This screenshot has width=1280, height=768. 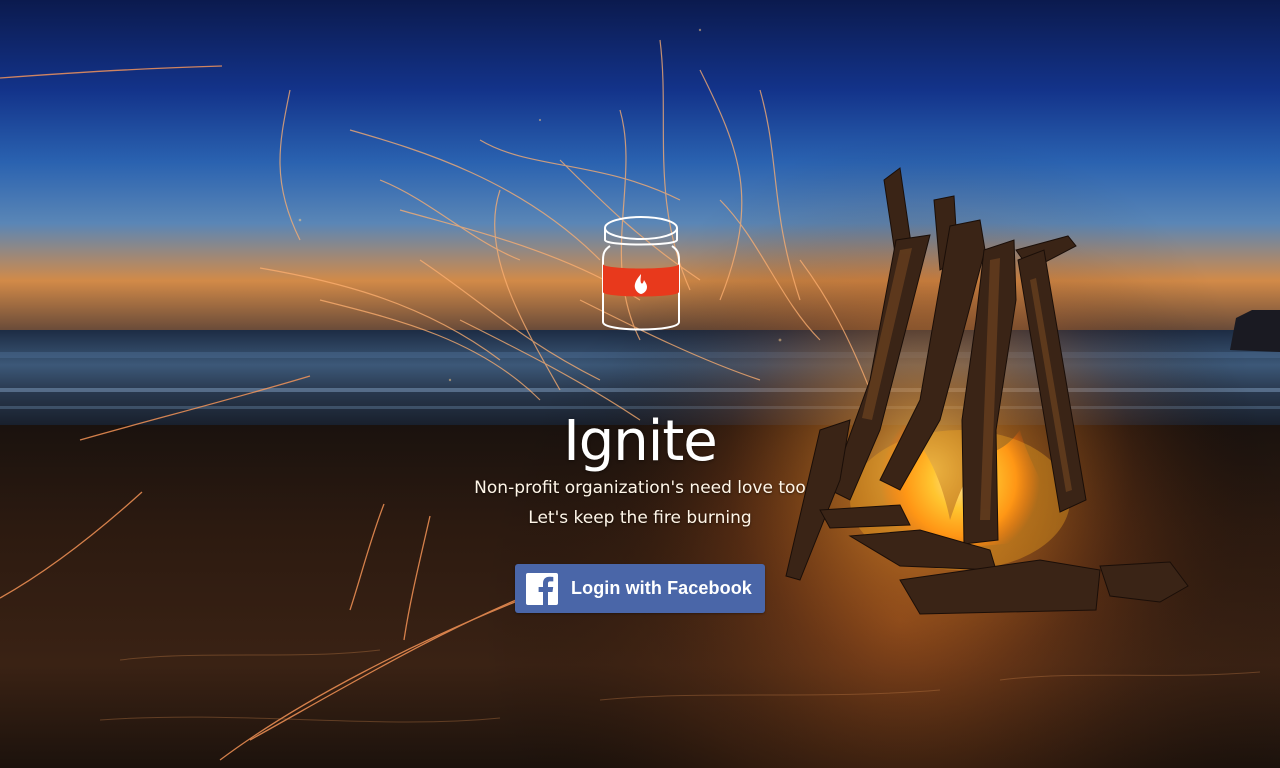 I want to click on login-with-facebook-button: Login with Facebook, so click(x=640, y=588).